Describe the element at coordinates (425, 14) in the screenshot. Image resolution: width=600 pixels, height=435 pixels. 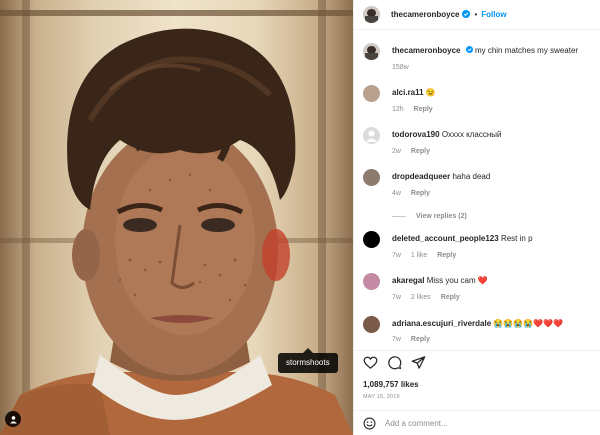
I see `author-username: thecameronboyce` at that location.